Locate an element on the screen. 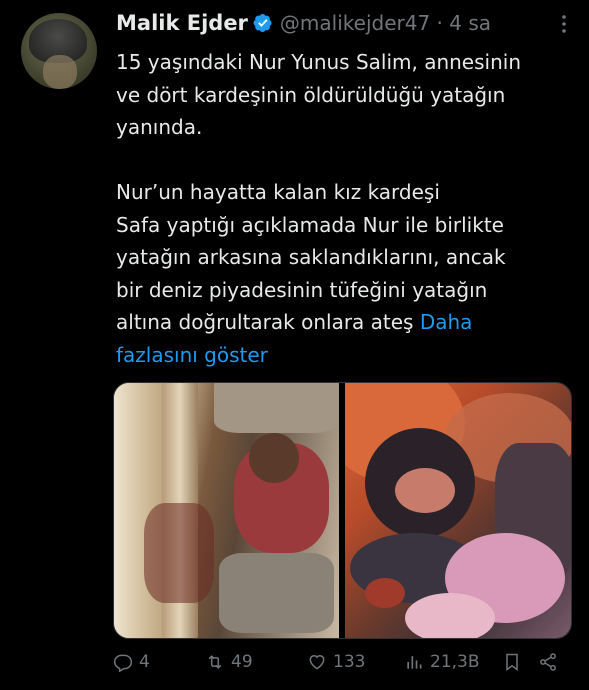 This screenshot has width=589, height=690. author-name: Malik Ejder is located at coordinates (182, 23).